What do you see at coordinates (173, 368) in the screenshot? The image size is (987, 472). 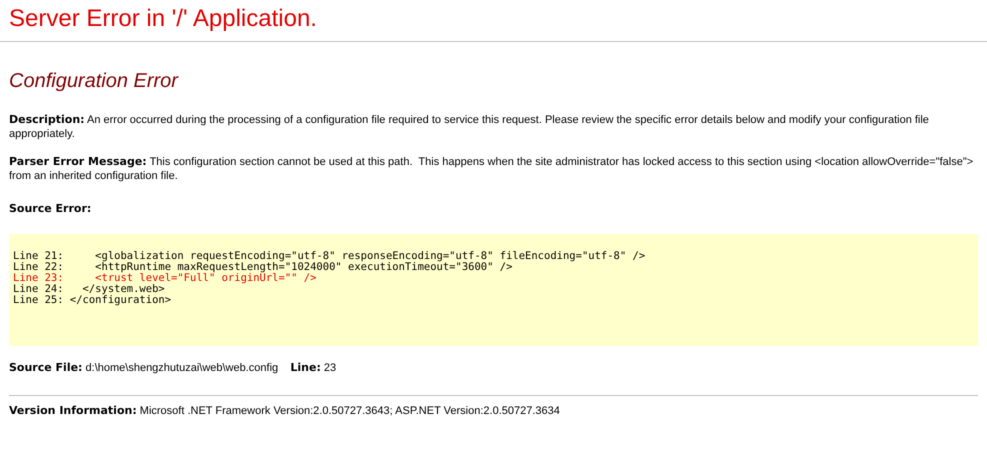 I see `source-file-text: Source File: d:\home\shengzhutuzai\web\web.config Line: 23` at bounding box center [173, 368].